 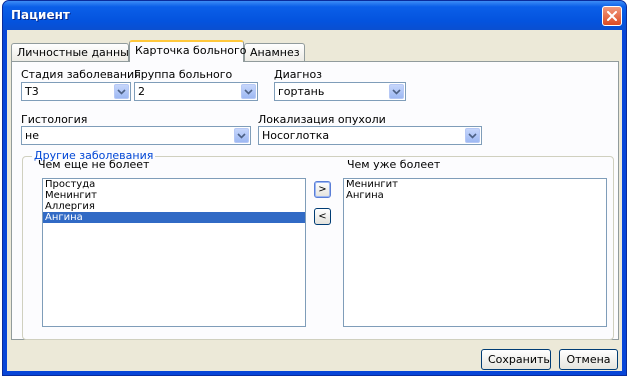 What do you see at coordinates (141, 91) in the screenshot?
I see `group-value: 2` at bounding box center [141, 91].